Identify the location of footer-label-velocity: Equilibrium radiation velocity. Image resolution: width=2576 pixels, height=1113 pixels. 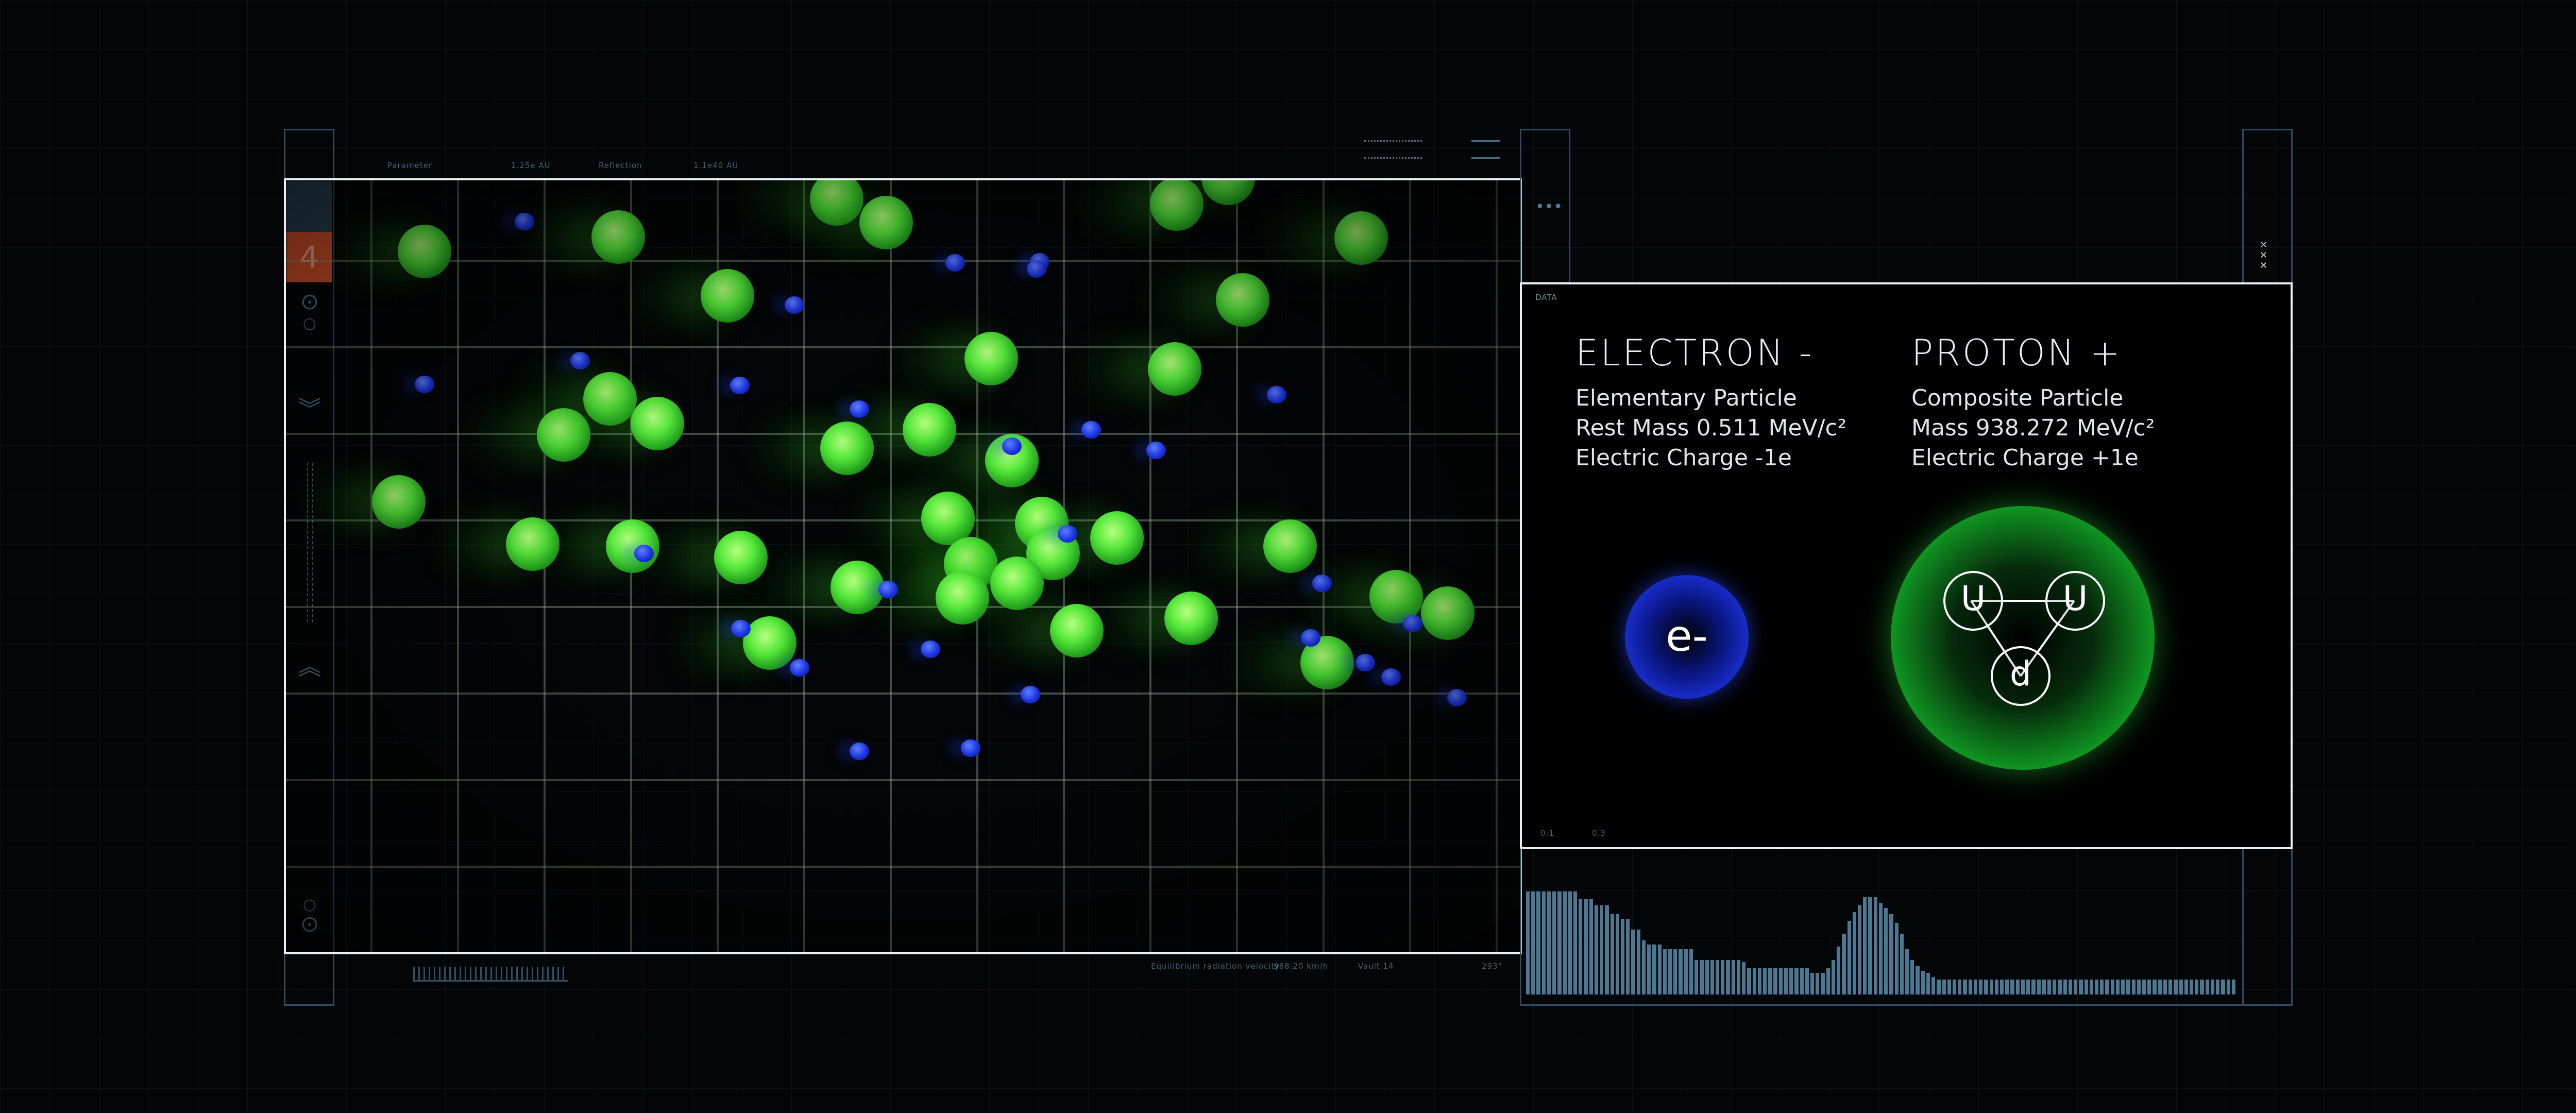
(1215, 966).